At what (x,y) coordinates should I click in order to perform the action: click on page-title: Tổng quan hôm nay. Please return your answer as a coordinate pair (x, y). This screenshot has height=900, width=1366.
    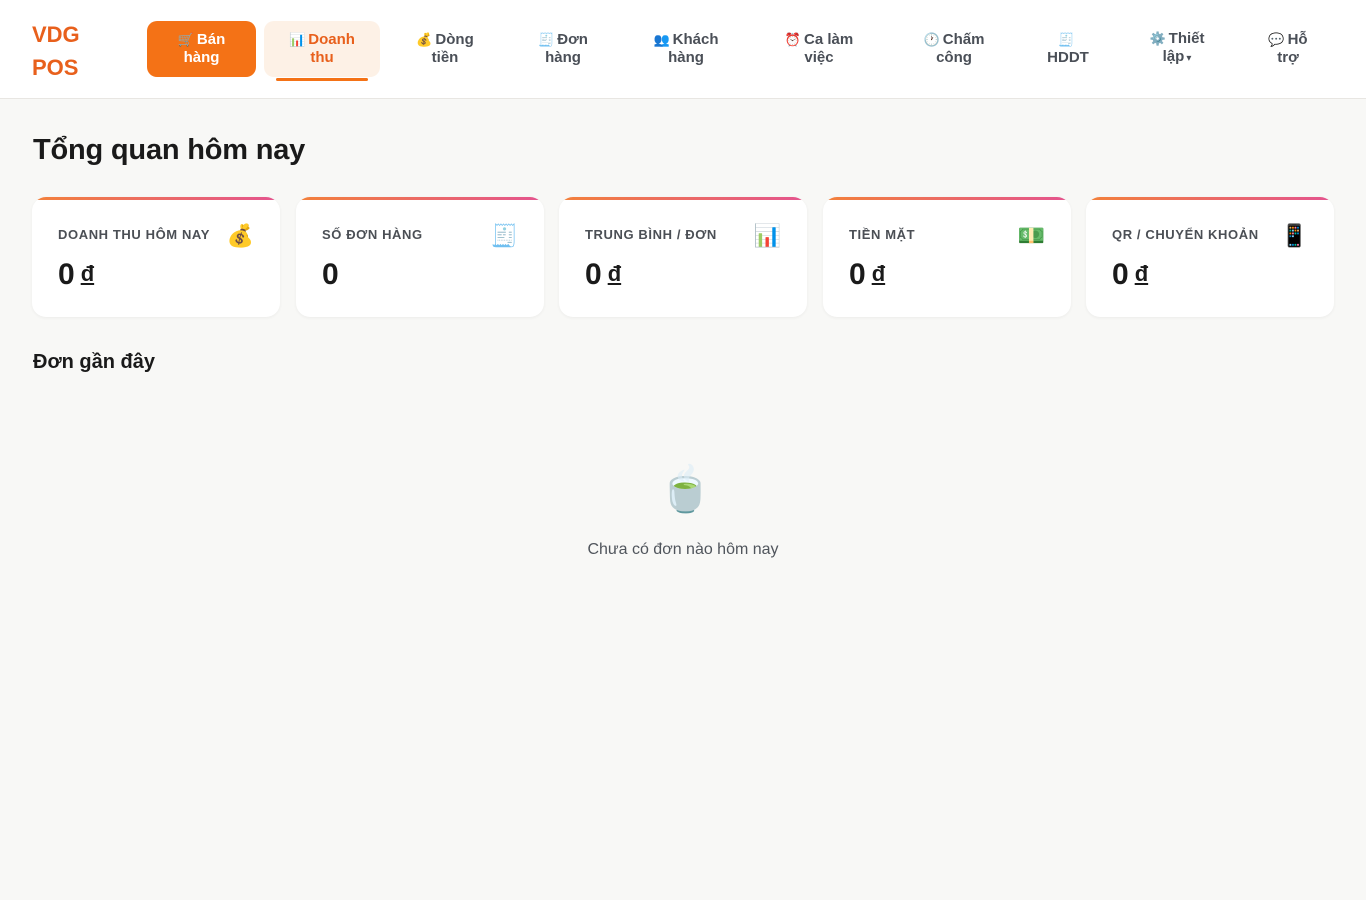
    Looking at the image, I should click on (169, 150).